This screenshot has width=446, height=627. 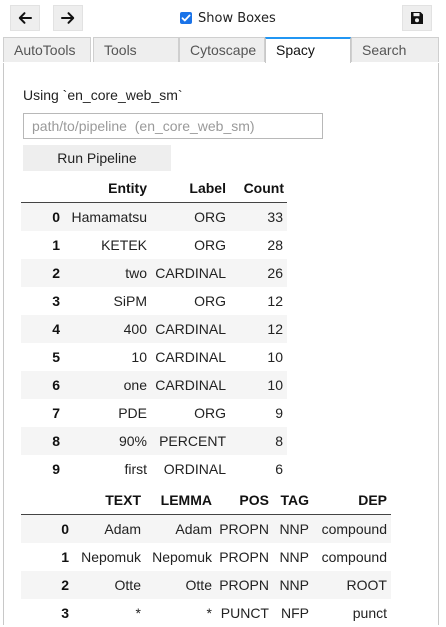 I want to click on back-button, so click(x=25, y=18).